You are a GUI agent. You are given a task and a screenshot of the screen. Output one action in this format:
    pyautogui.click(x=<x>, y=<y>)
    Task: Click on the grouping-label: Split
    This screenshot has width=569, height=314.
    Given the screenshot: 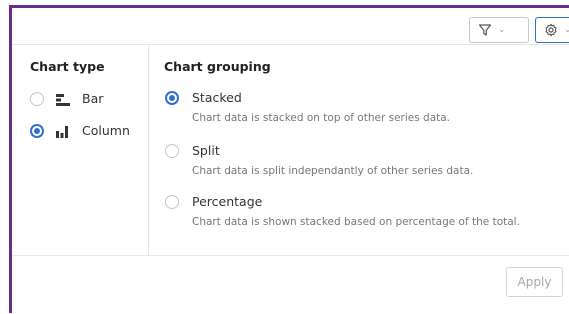 What is the action you would take?
    pyautogui.click(x=206, y=150)
    